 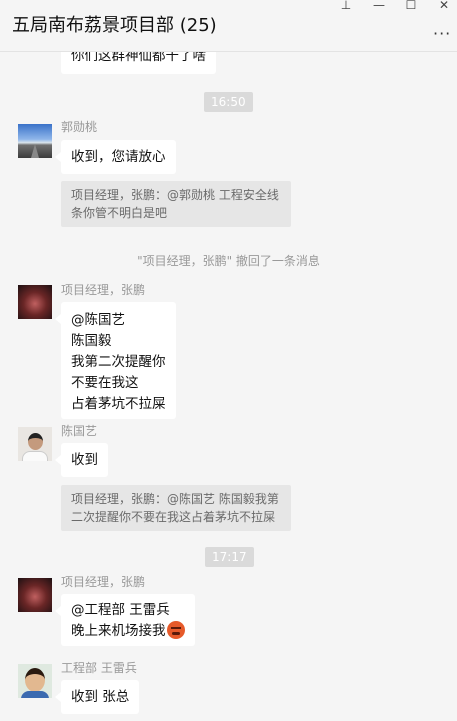 I want to click on message-bubble: 收到 张总, so click(x=97, y=697).